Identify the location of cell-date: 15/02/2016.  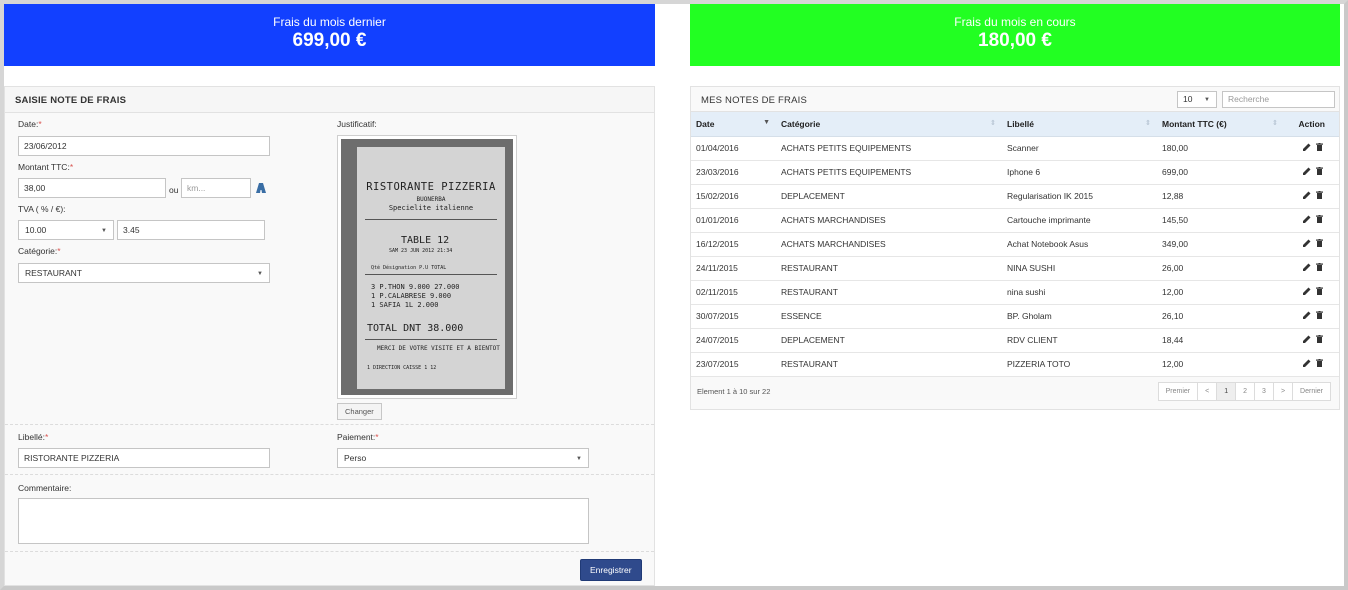
(733, 196).